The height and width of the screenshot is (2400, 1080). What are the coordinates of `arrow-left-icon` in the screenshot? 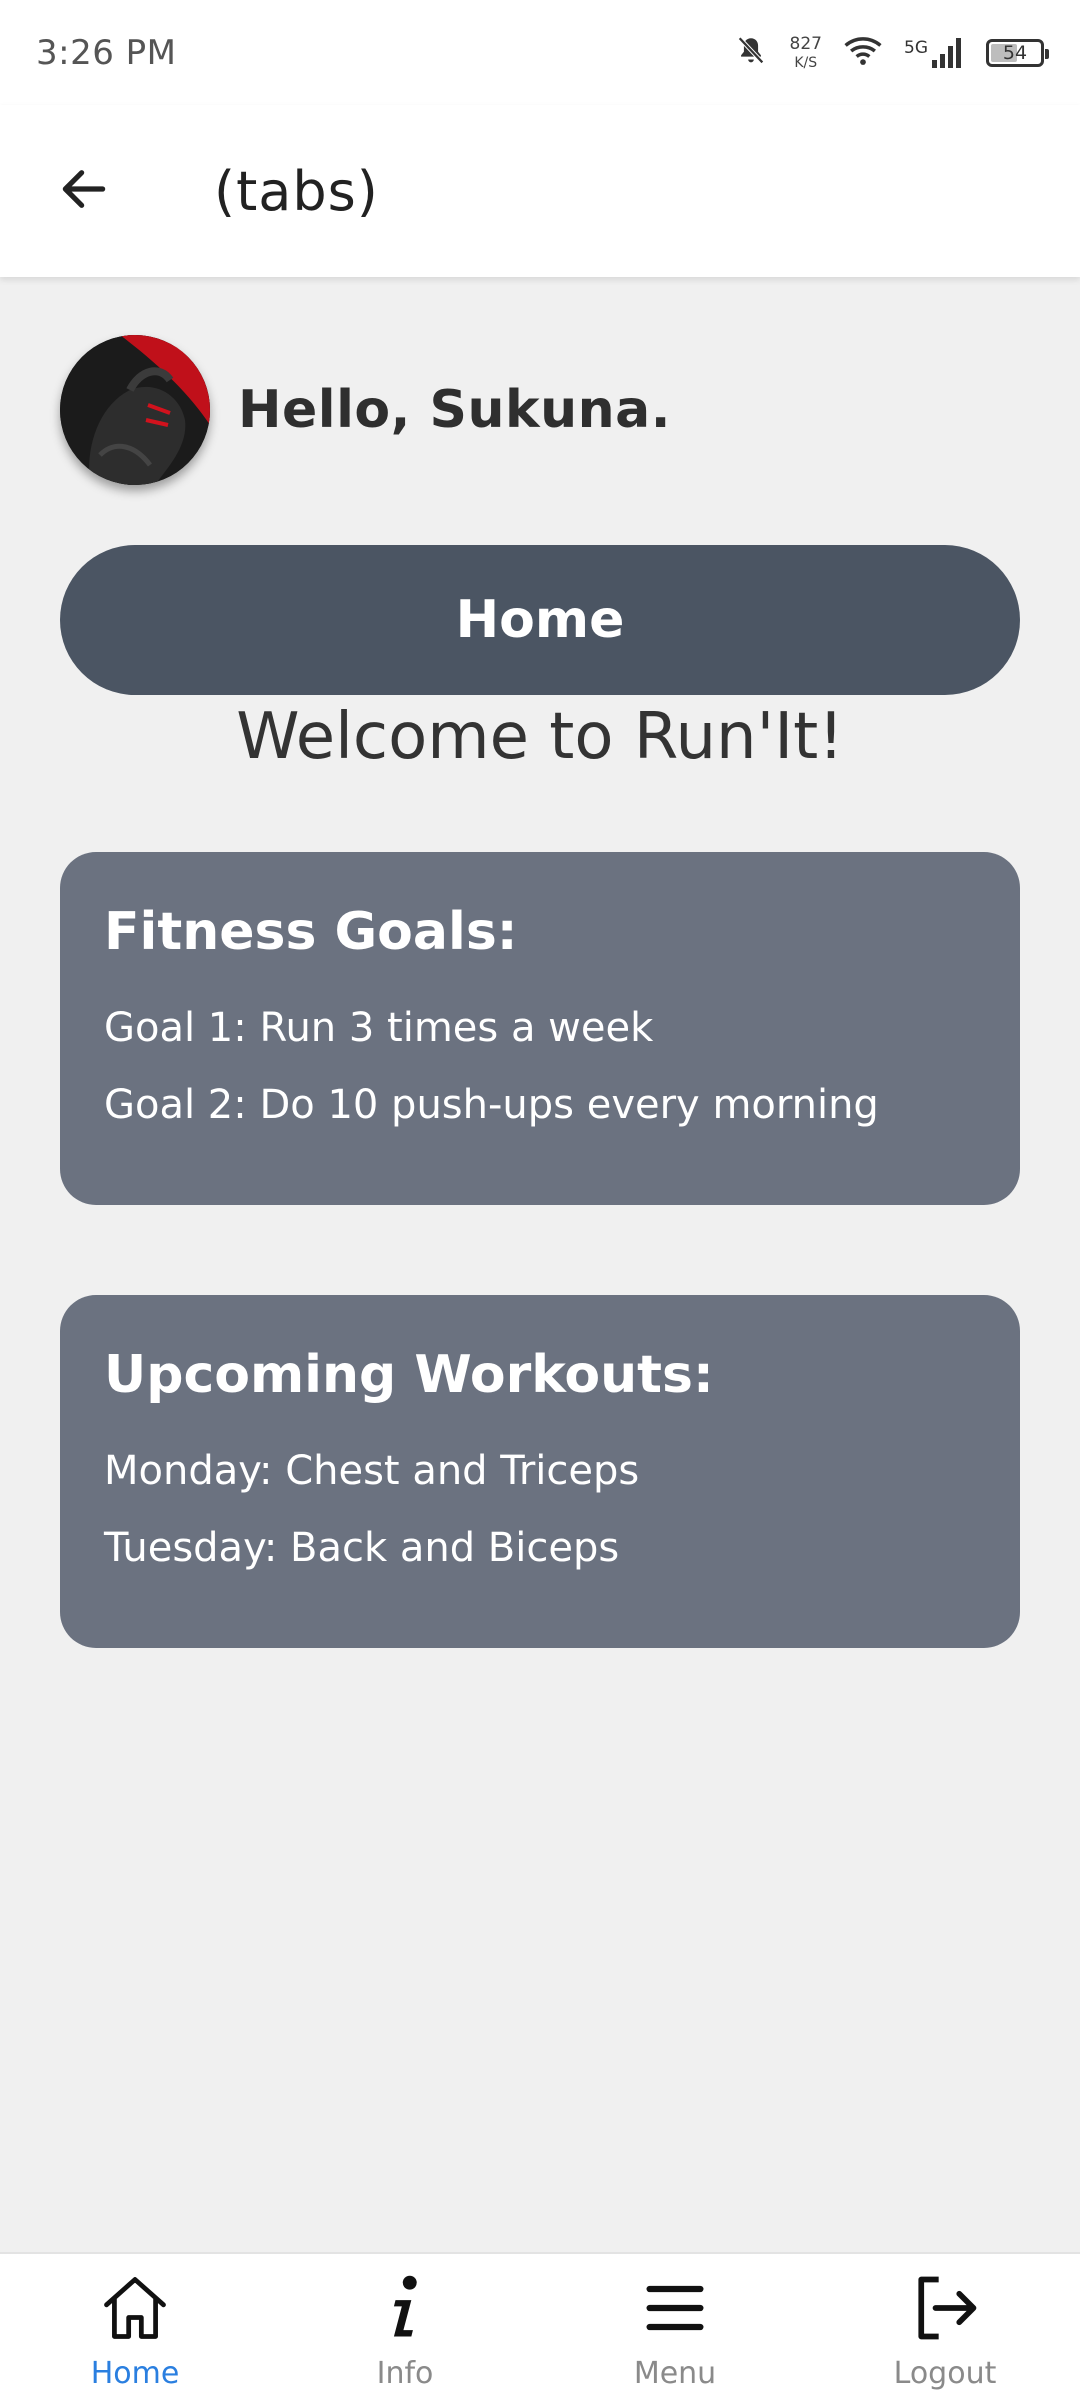 It's located at (84, 191).